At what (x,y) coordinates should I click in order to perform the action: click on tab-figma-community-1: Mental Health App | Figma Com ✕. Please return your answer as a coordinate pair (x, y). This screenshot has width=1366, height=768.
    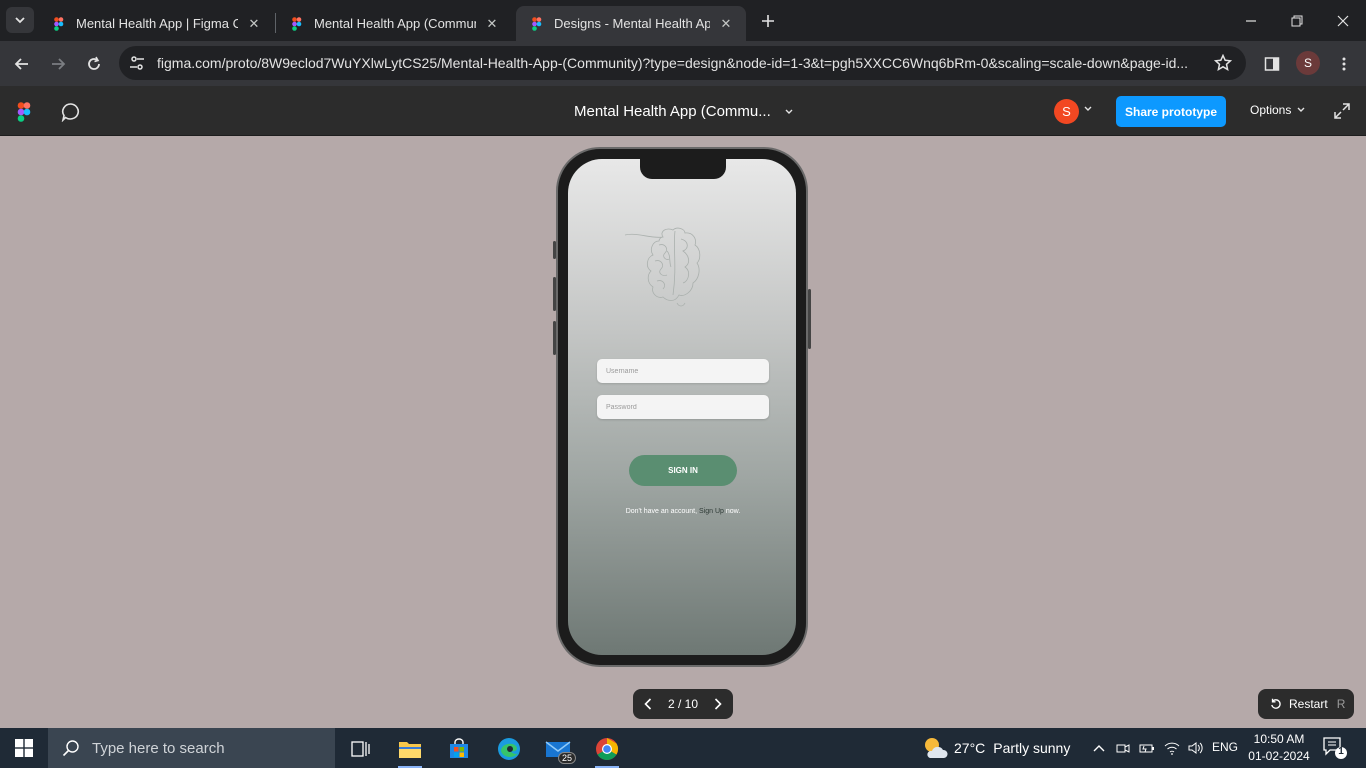
    Looking at the image, I should click on (156, 23).